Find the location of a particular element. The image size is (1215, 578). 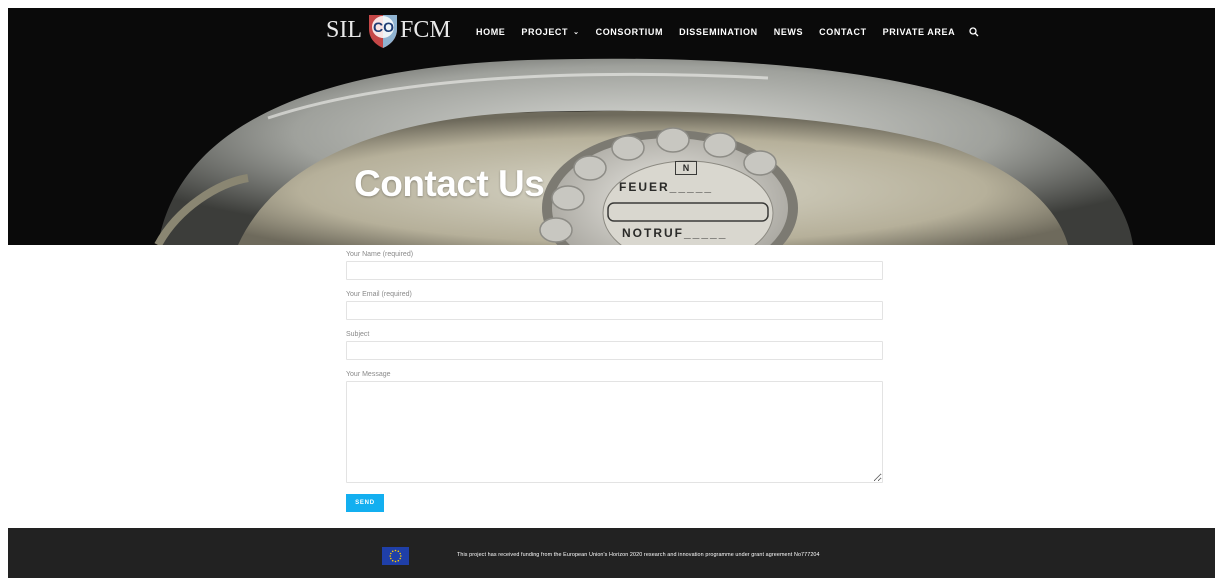

email-field is located at coordinates (614, 310).